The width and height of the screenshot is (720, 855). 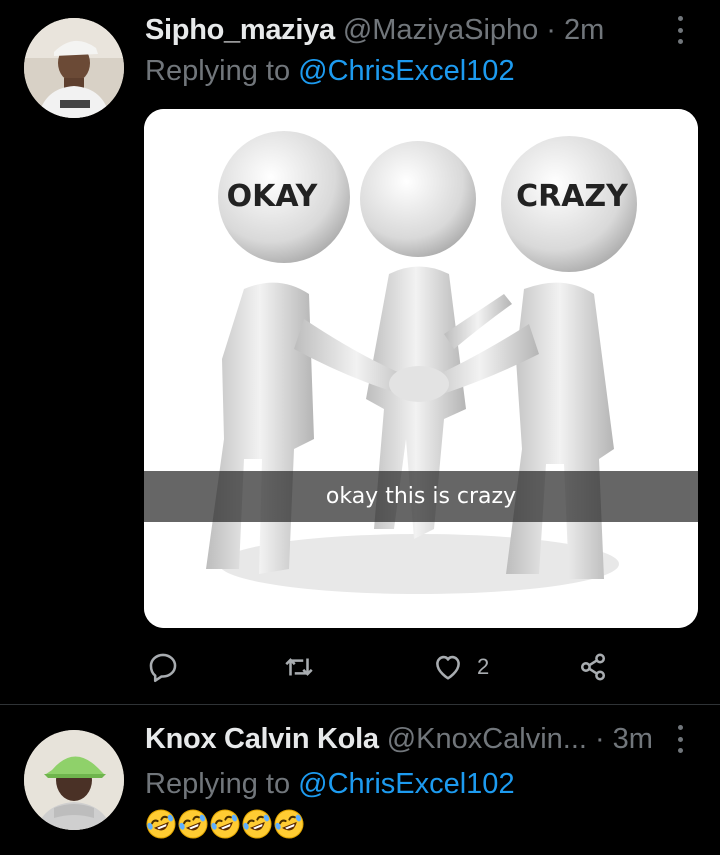 I want to click on timestamp: 3m, so click(x=633, y=739).